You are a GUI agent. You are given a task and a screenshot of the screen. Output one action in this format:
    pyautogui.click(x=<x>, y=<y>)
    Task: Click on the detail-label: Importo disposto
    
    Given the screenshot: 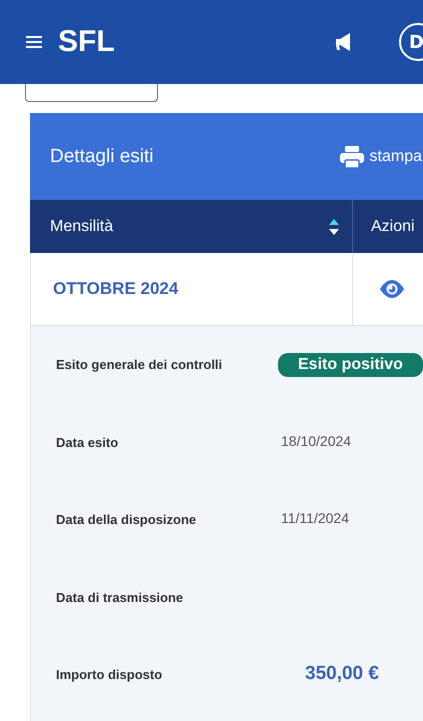 What is the action you would take?
    pyautogui.click(x=110, y=674)
    